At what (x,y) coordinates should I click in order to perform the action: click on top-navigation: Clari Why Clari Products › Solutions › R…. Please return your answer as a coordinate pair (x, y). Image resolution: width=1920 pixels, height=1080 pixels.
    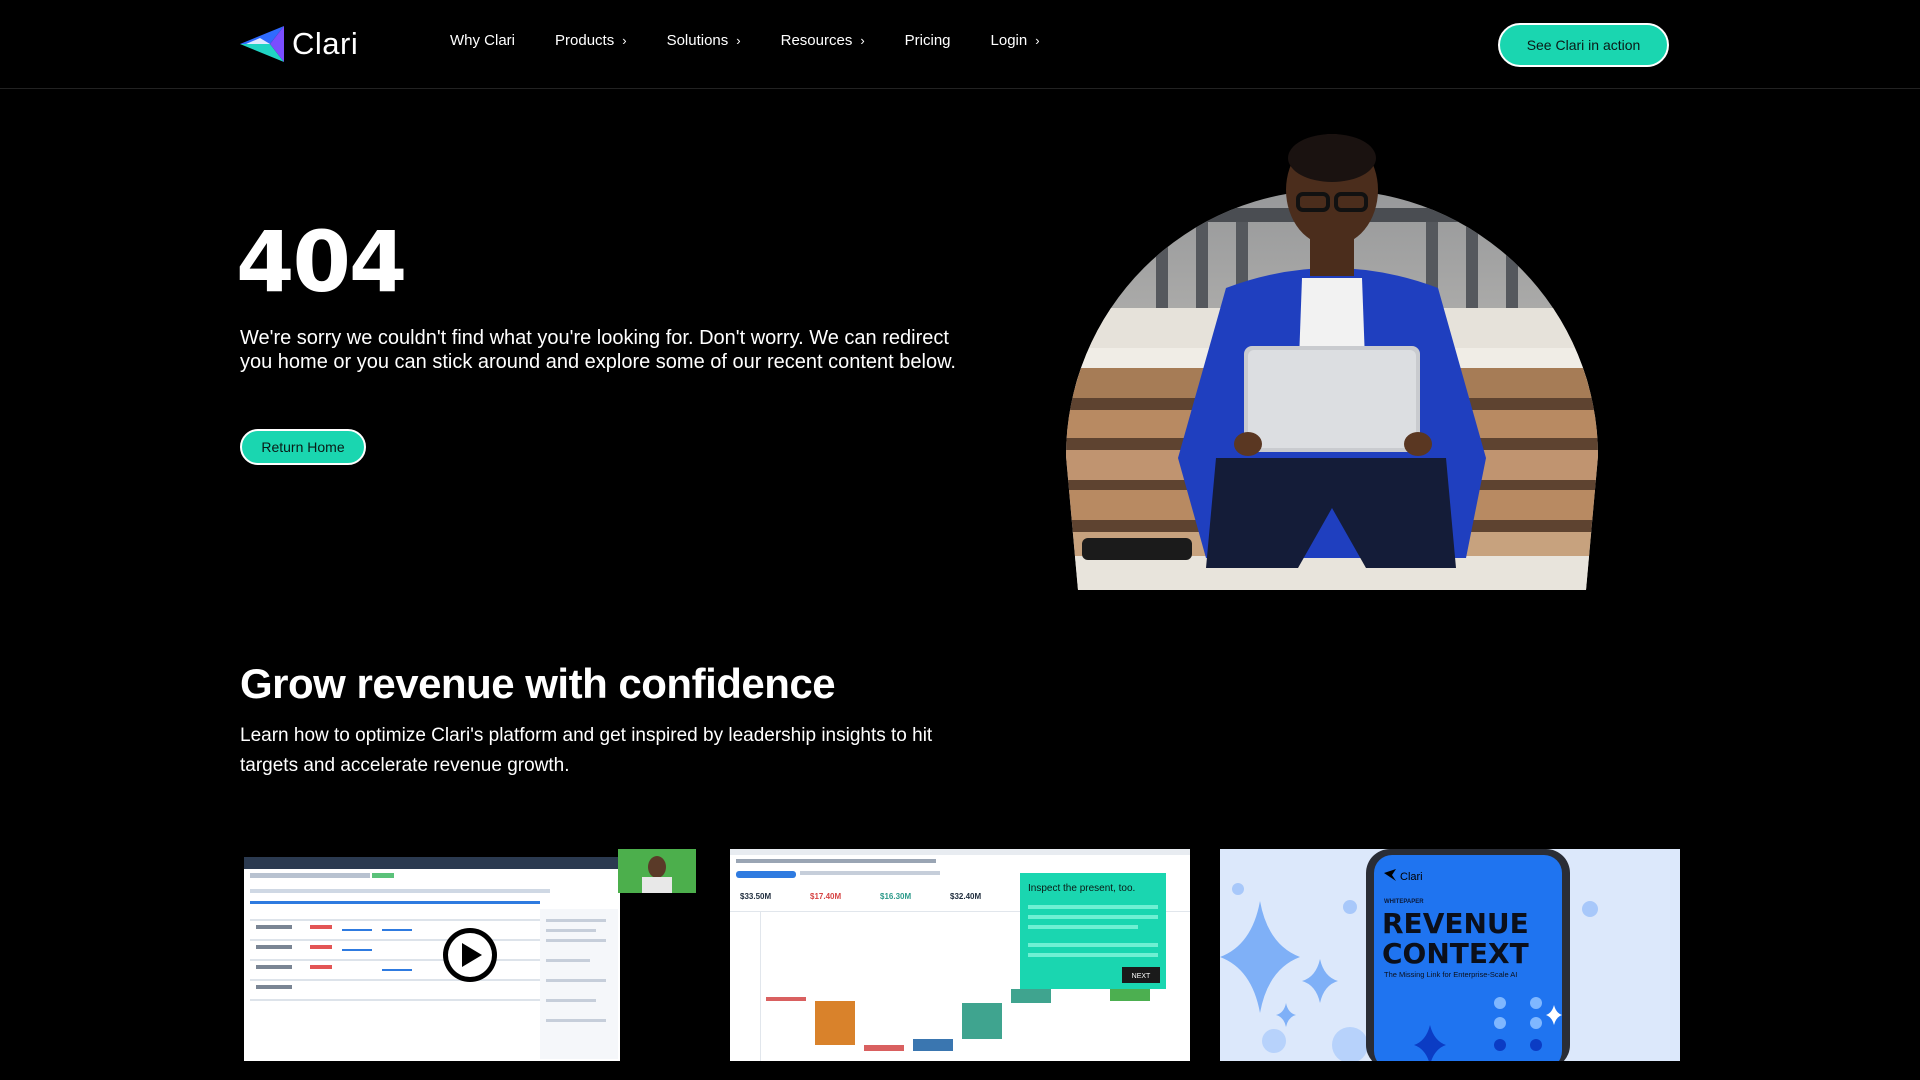
    Looking at the image, I should click on (960, 44).